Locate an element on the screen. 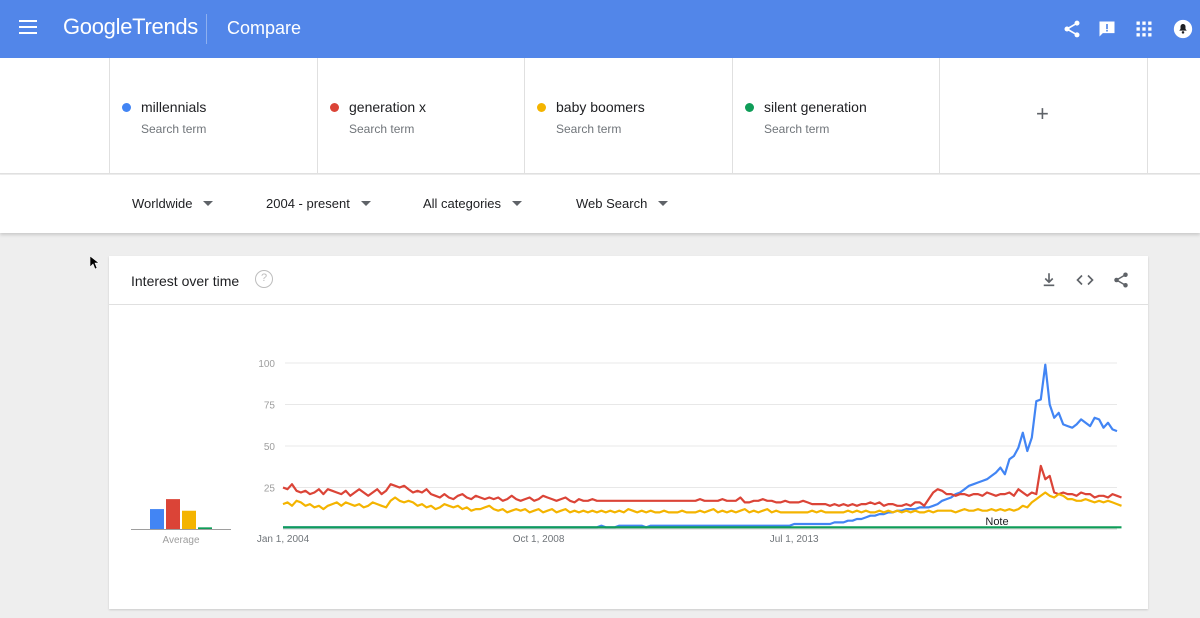 The width and height of the screenshot is (1200, 618). term-baby-boomers: baby boomers Search term is located at coordinates (628, 116).